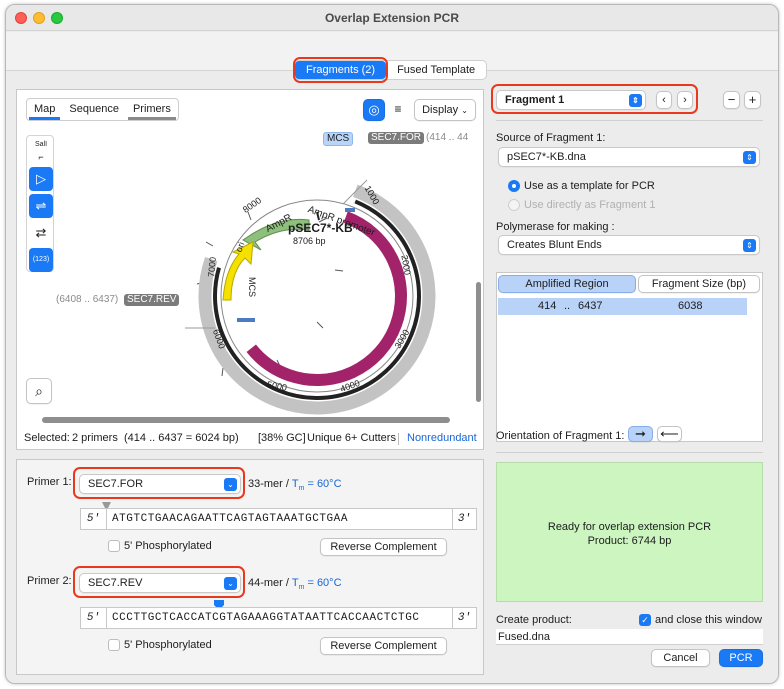 The width and height of the screenshot is (784, 689). Describe the element at coordinates (629, 637) in the screenshot. I see `product-filename-field: Fused.dna` at that location.